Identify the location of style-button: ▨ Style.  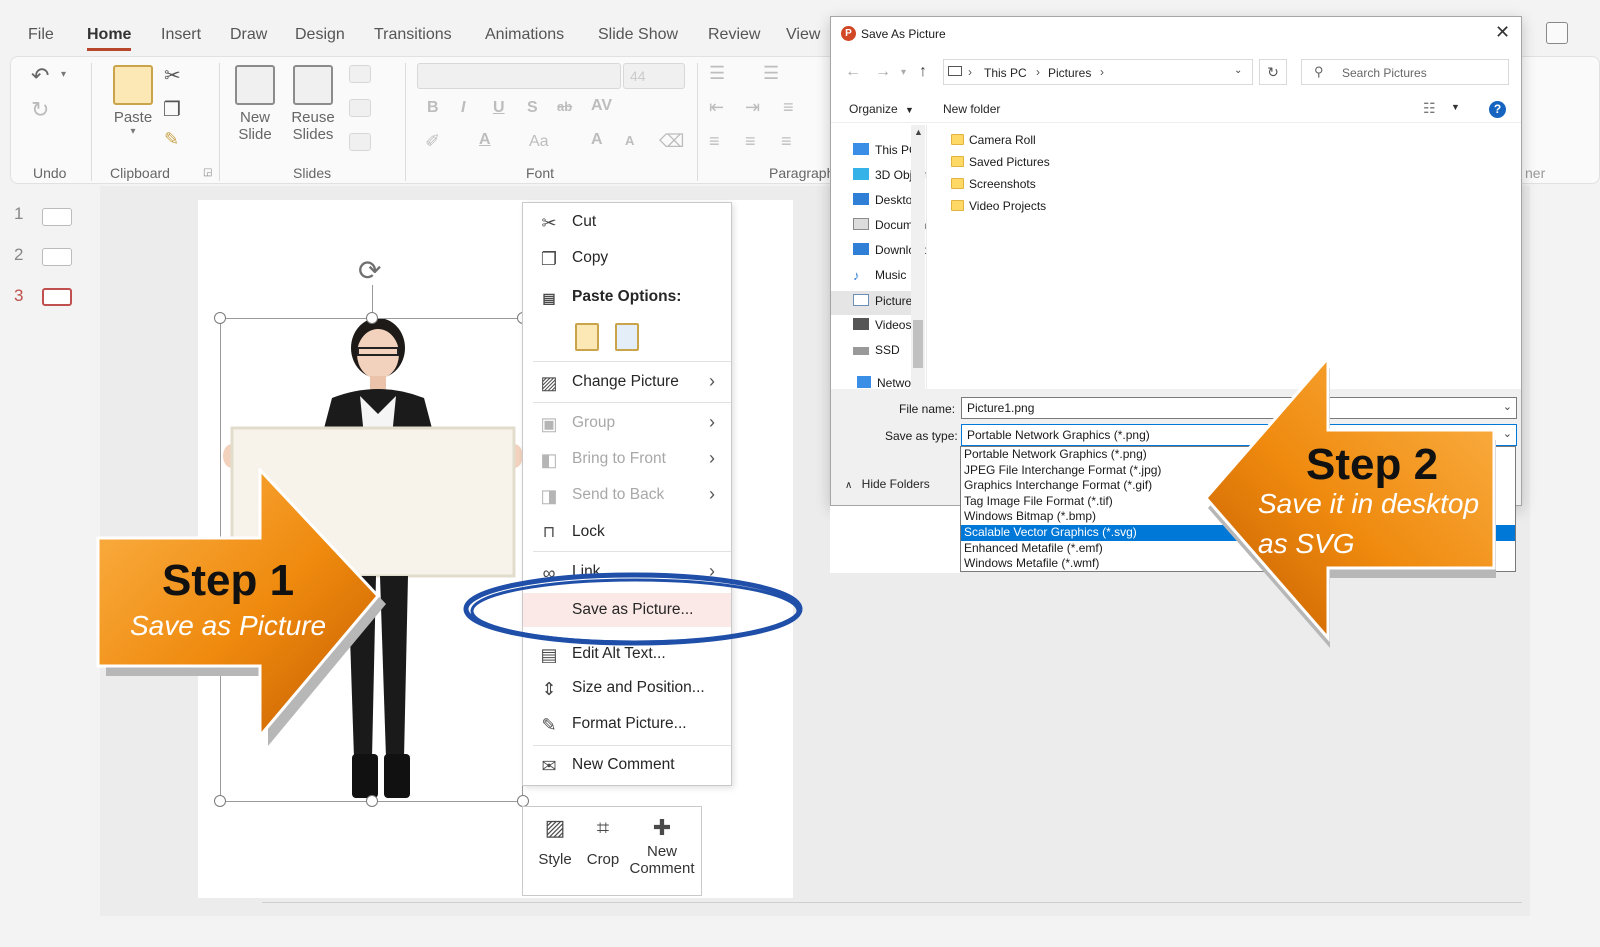
(555, 841).